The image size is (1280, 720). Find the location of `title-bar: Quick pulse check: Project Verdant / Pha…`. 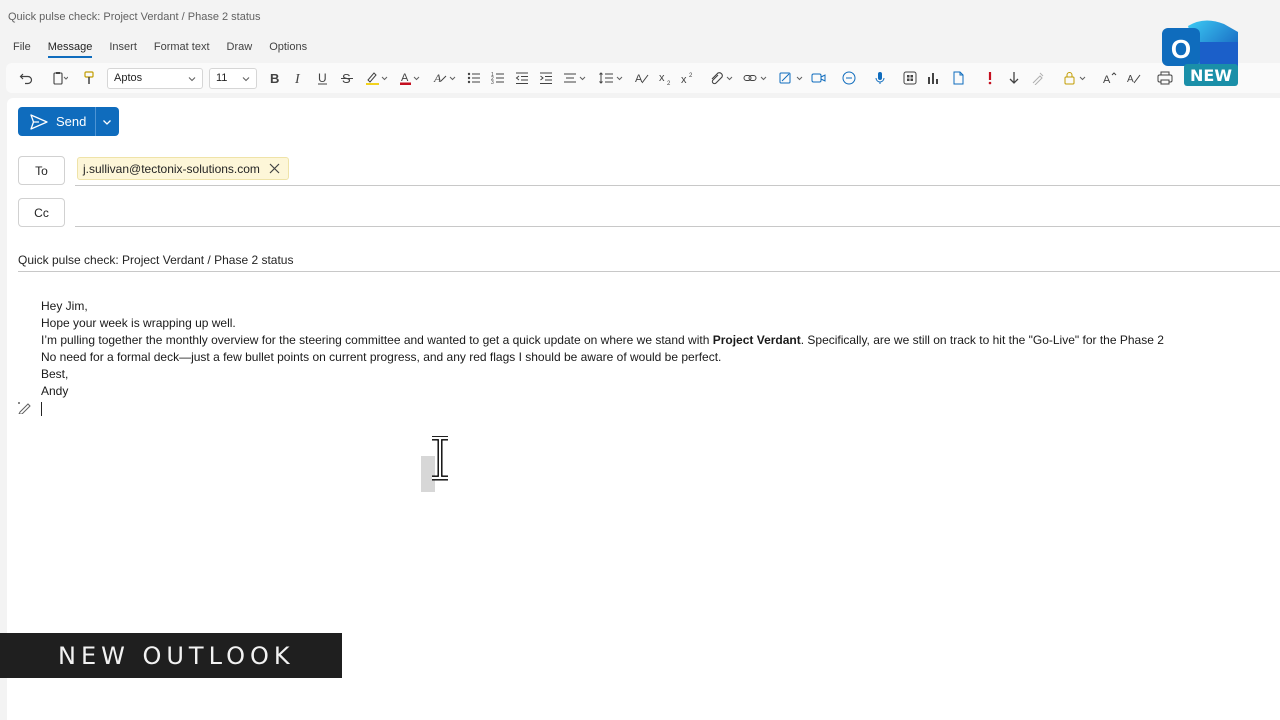

title-bar: Quick pulse check: Project Verdant / Pha… is located at coordinates (640, 18).